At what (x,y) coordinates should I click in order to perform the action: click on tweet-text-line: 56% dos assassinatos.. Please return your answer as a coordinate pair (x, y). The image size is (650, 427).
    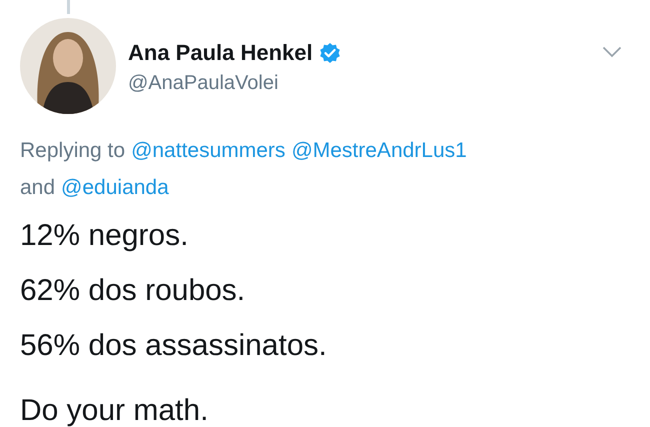
    Looking at the image, I should click on (174, 345).